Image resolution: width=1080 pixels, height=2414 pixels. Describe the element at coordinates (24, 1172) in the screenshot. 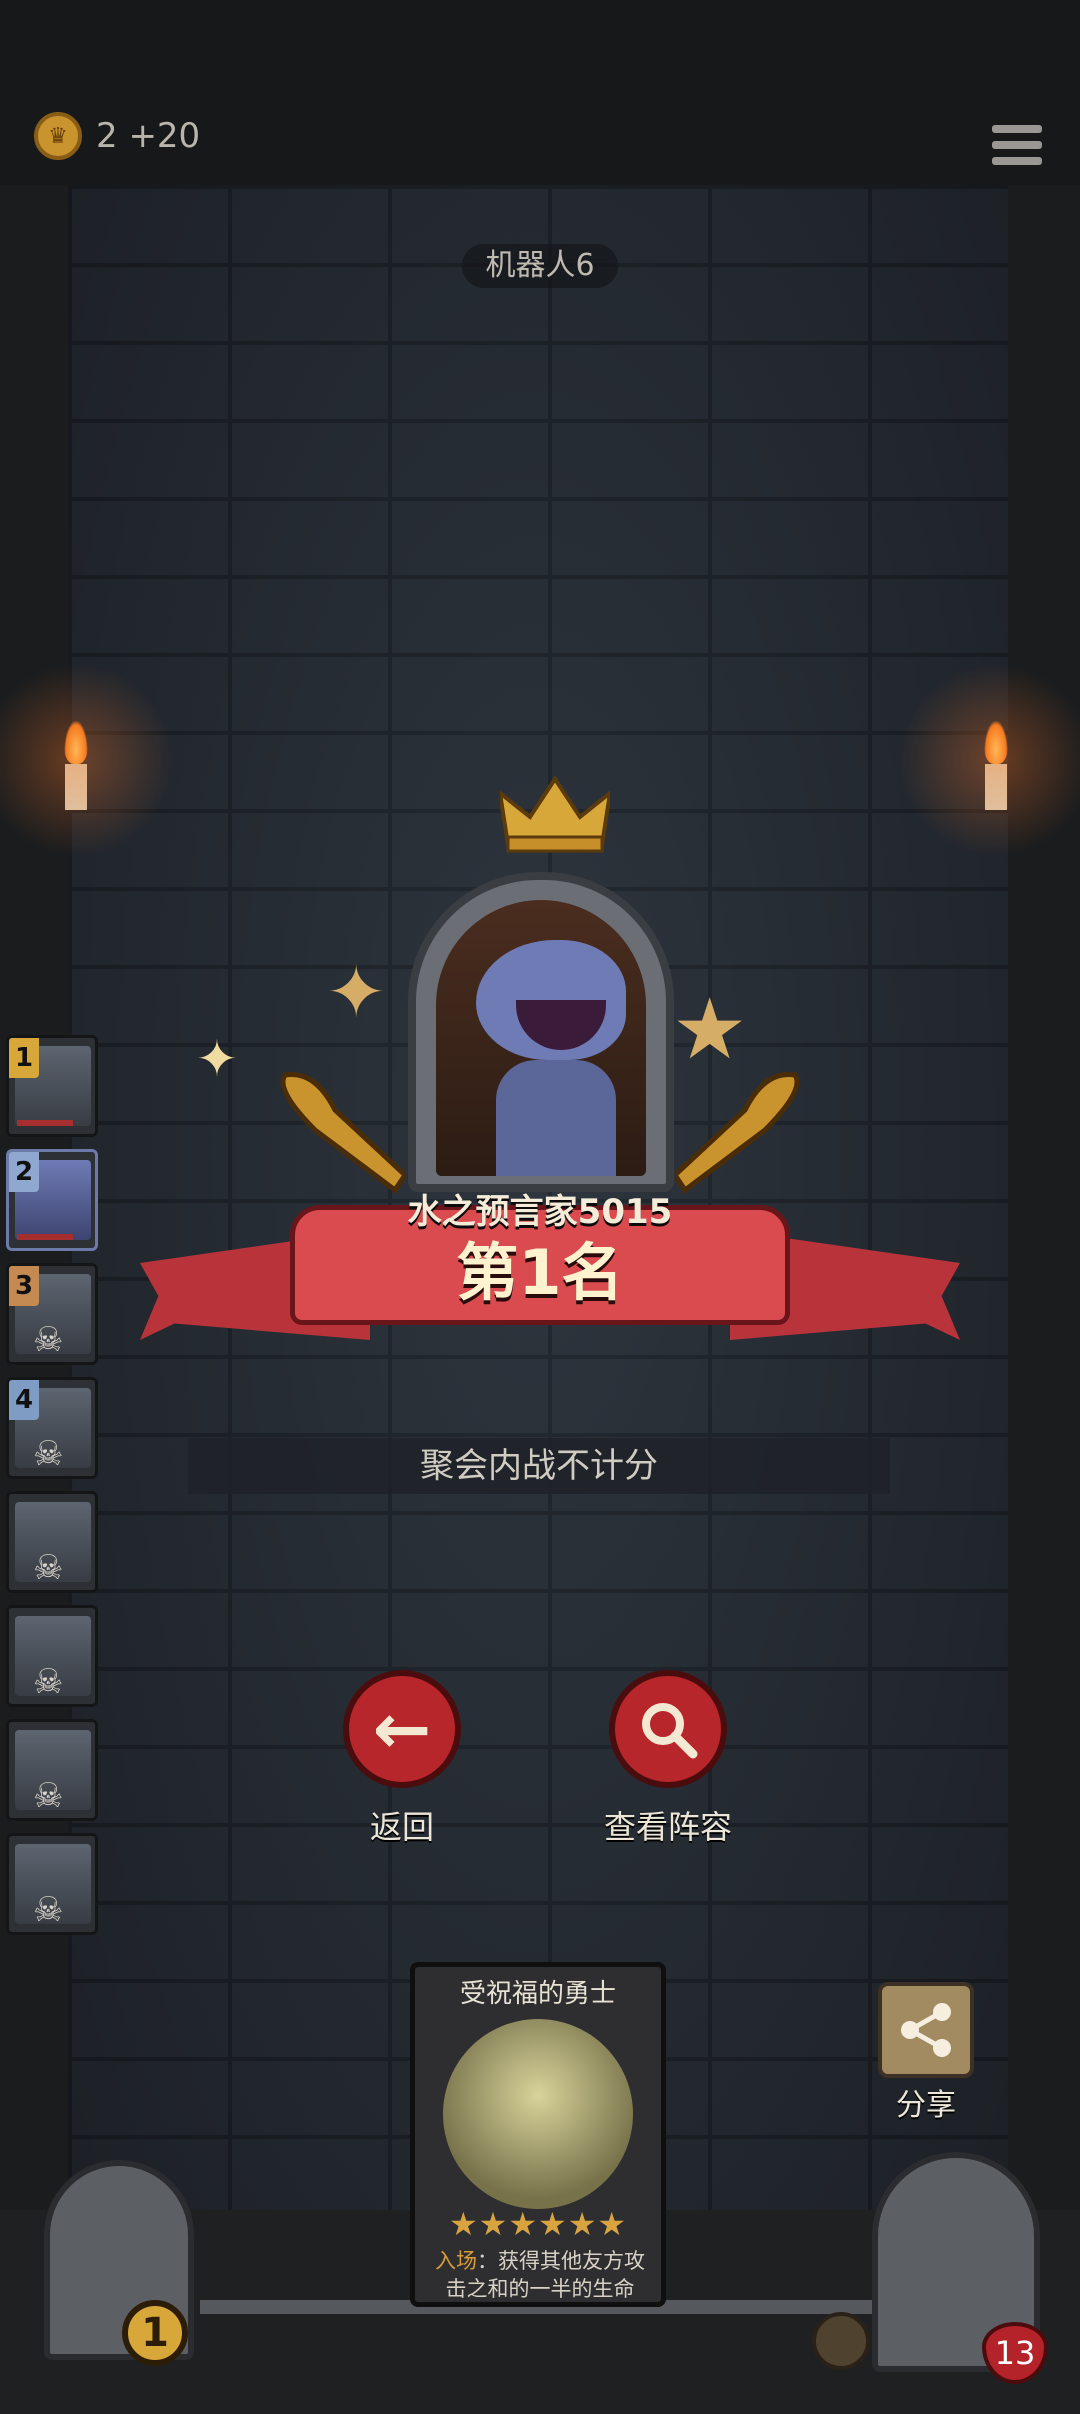

I see `rank-badge: 2` at that location.